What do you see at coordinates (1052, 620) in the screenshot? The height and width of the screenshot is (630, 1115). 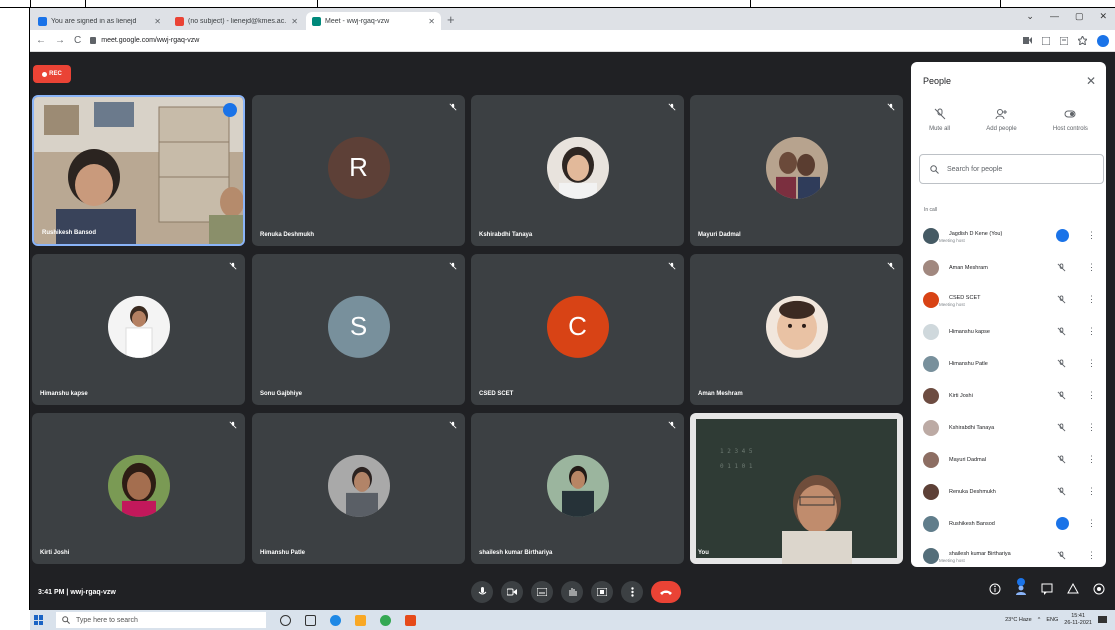 I see `input-language: ENG` at bounding box center [1052, 620].